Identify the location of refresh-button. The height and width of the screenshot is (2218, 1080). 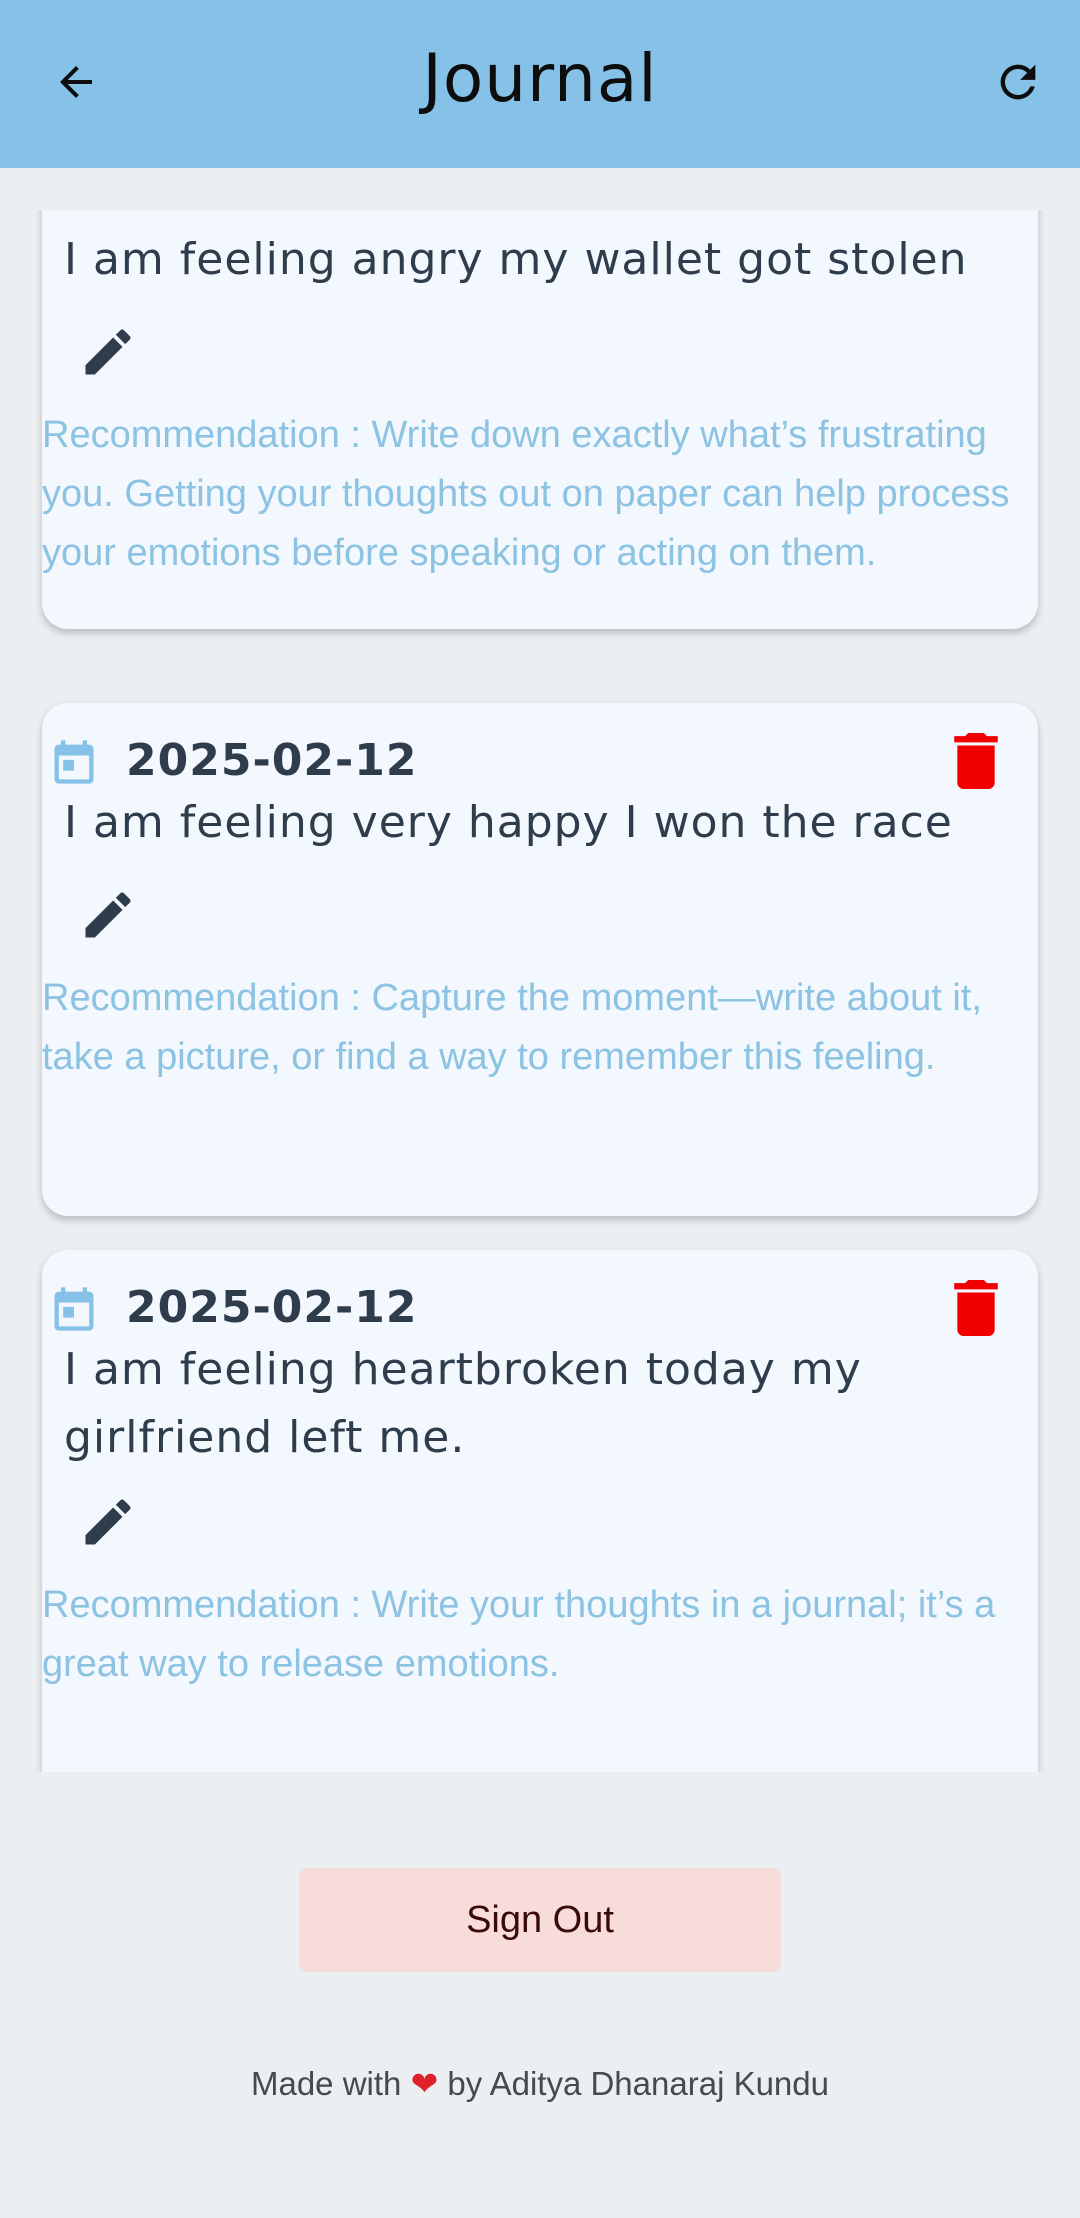
(1018, 82).